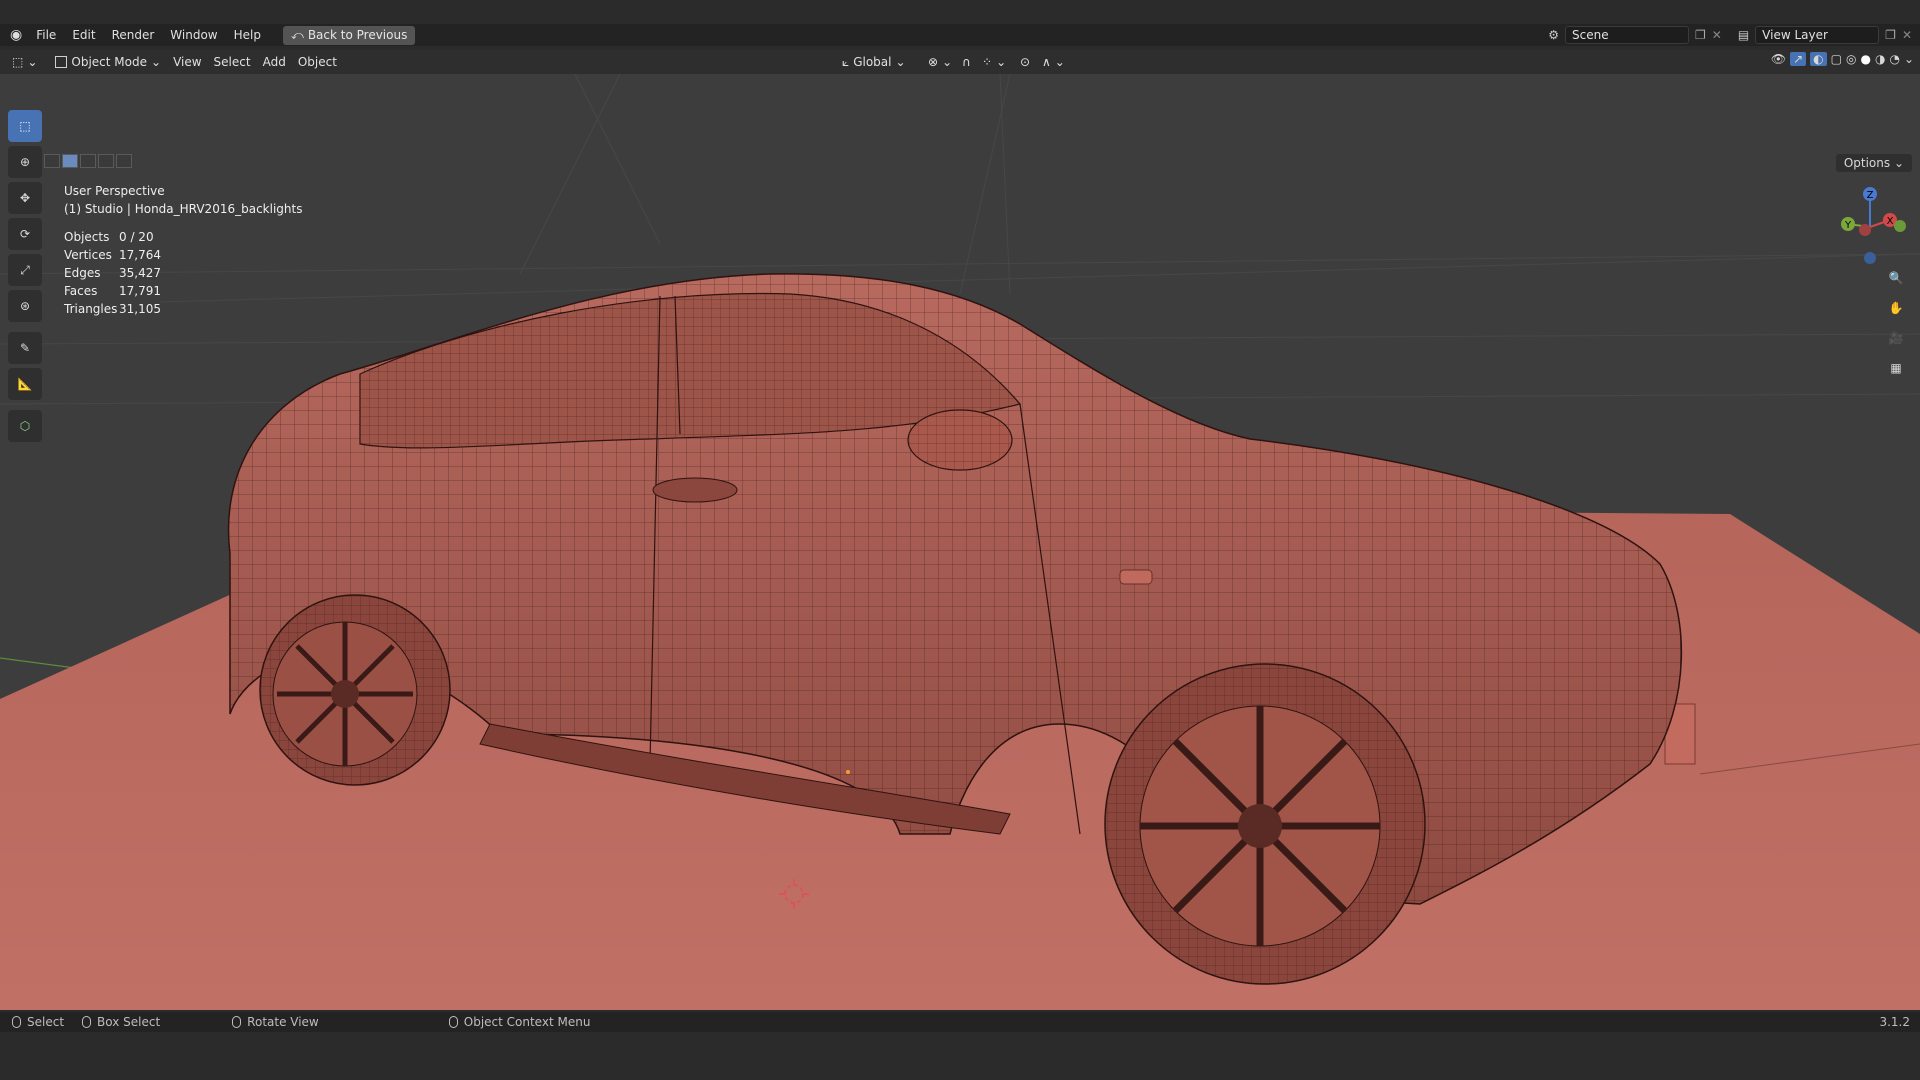  What do you see at coordinates (1848, 225) in the screenshot?
I see `gizmo-y-label: Y` at bounding box center [1848, 225].